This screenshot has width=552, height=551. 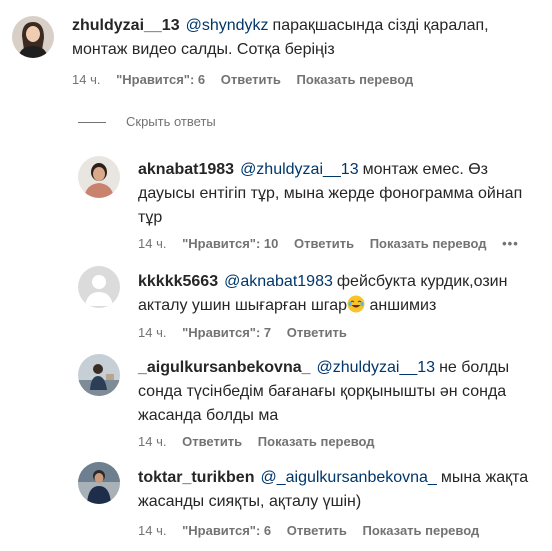 I want to click on hide-replies-button: Скрыть ответы, so click(x=147, y=122).